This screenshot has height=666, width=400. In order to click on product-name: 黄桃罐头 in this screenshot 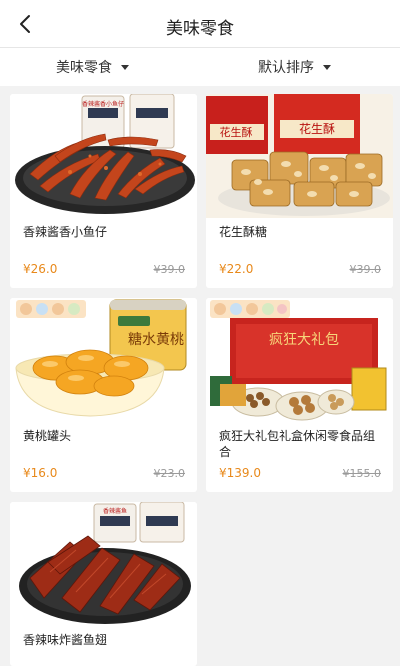, I will do `click(47, 436)`.